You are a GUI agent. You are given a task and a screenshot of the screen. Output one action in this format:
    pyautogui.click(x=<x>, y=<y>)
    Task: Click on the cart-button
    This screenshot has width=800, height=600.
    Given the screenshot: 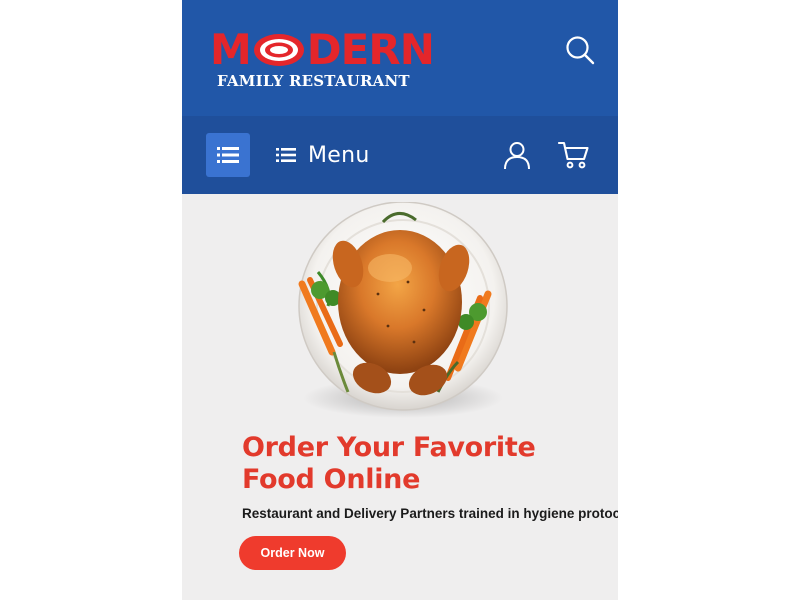 What is the action you would take?
    pyautogui.click(x=574, y=155)
    